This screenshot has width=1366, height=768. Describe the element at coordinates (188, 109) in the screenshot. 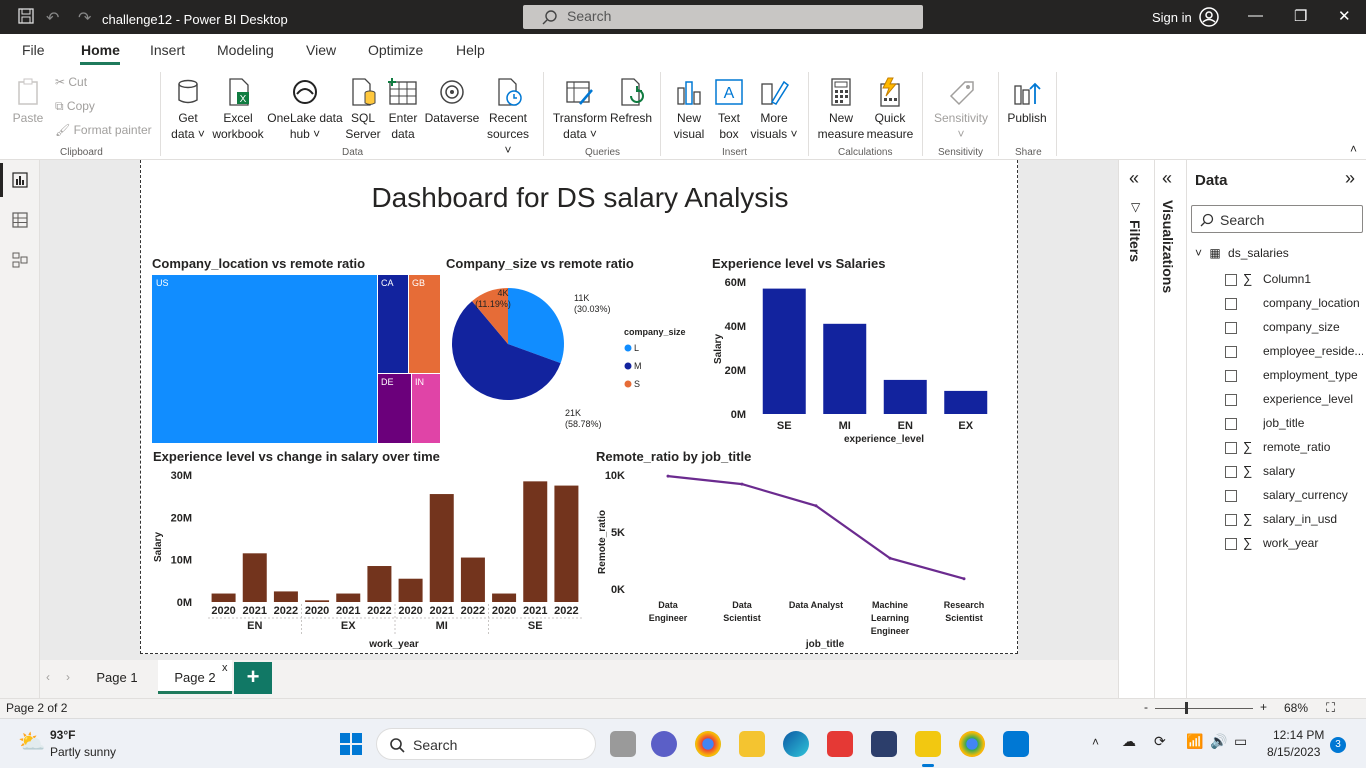

I see `get-data-button: Get data ˅` at that location.